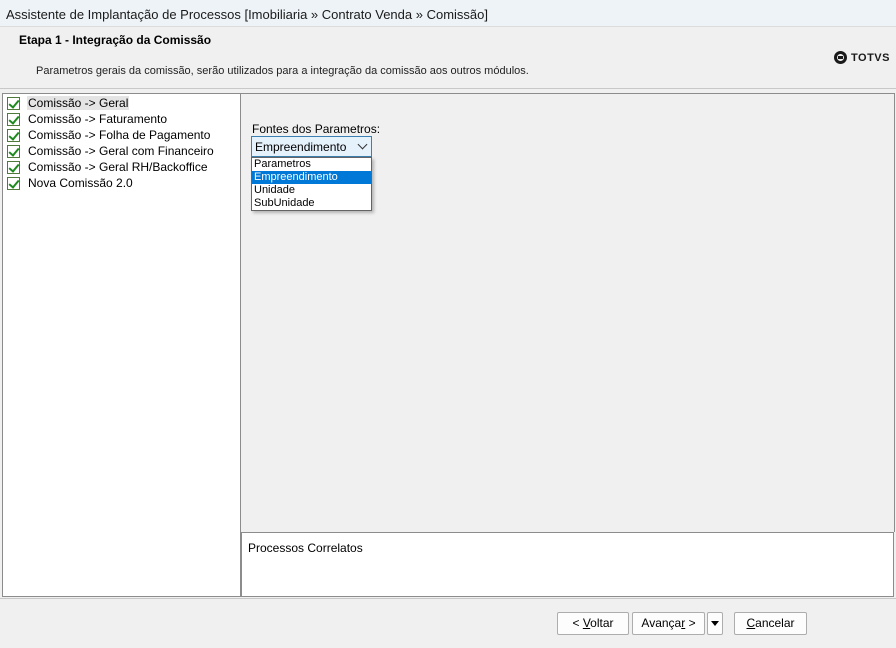 This screenshot has height=648, width=896. I want to click on fontes-select-value: Empreendimento, so click(301, 147).